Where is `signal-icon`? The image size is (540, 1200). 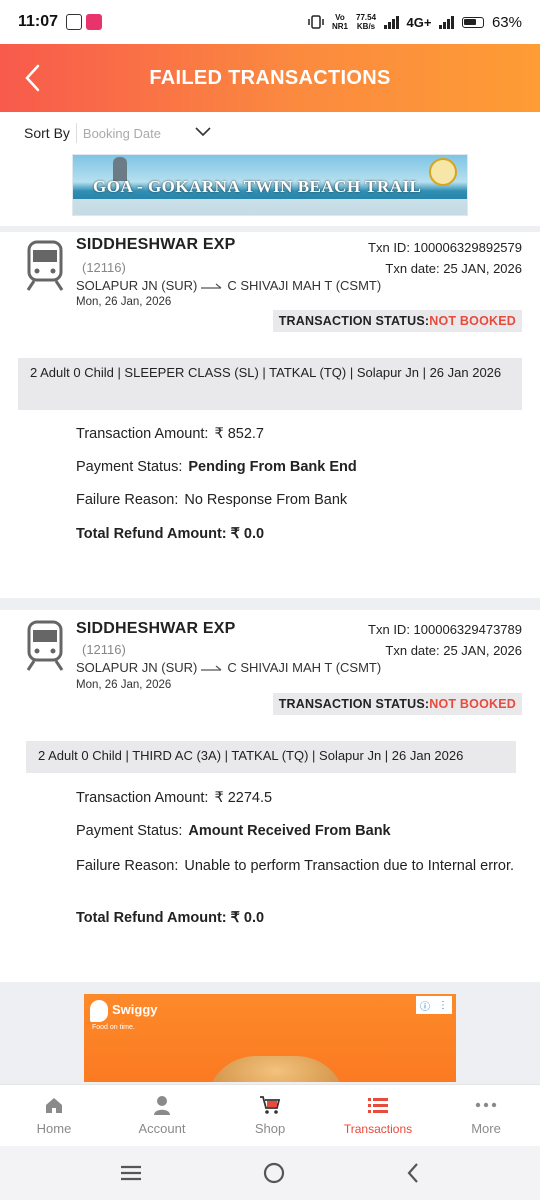
signal-icon is located at coordinates (391, 22).